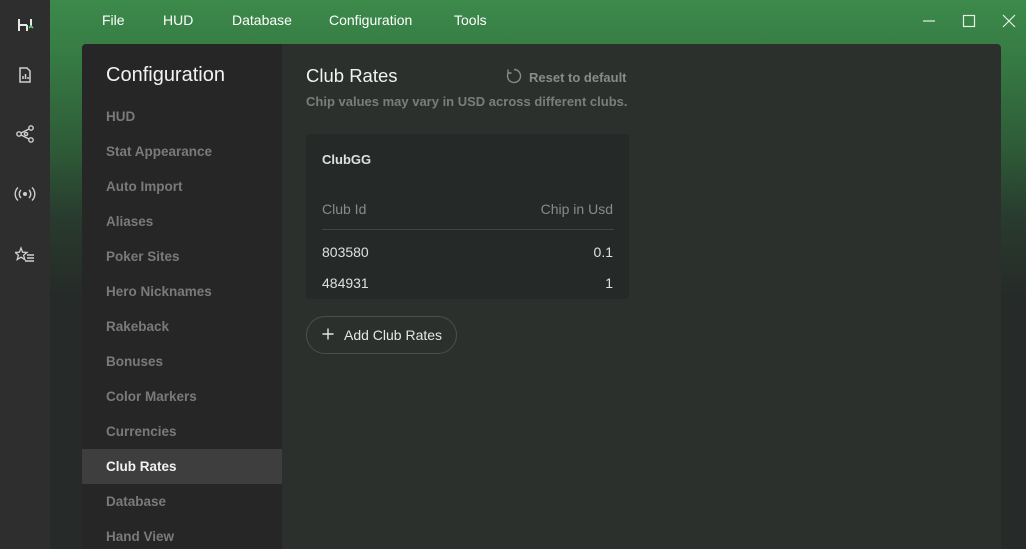  What do you see at coordinates (25, 134) in the screenshot?
I see `share-nodes-icon` at bounding box center [25, 134].